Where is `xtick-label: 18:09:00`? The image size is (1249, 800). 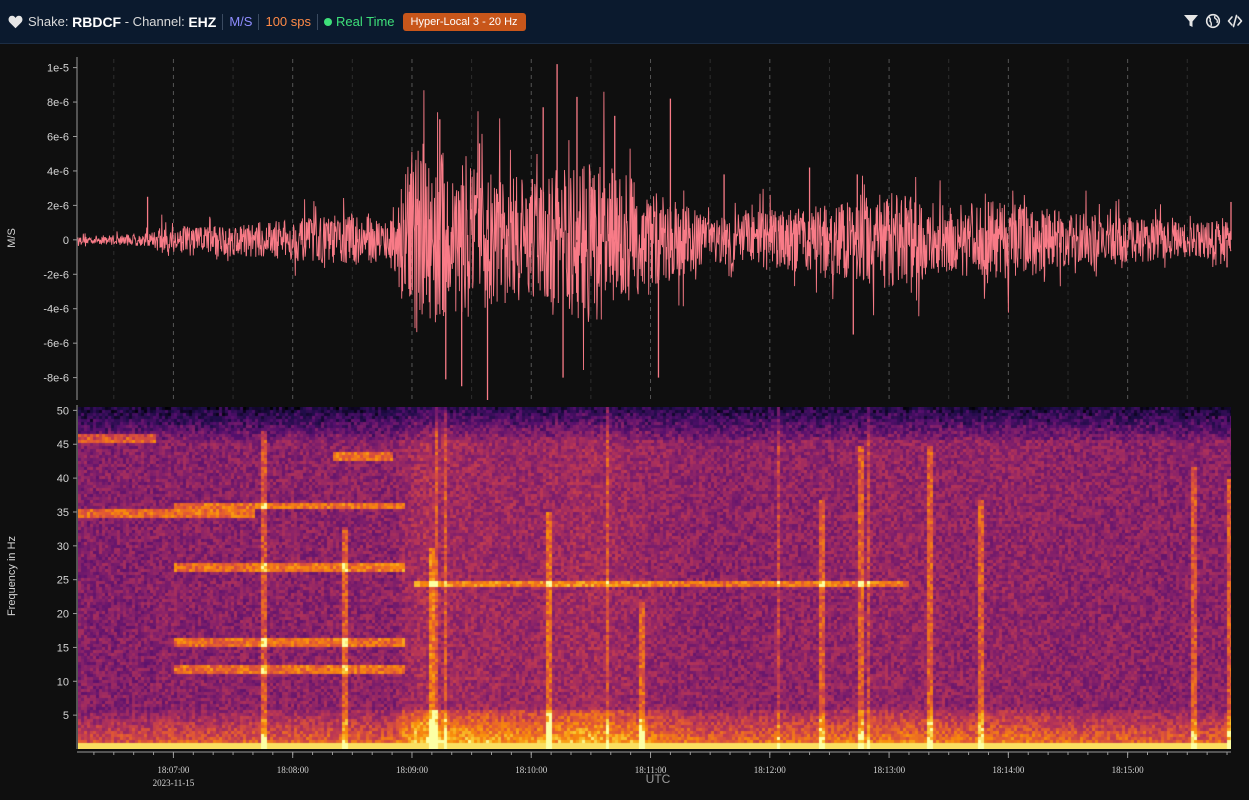
xtick-label: 18:09:00 is located at coordinates (412, 770).